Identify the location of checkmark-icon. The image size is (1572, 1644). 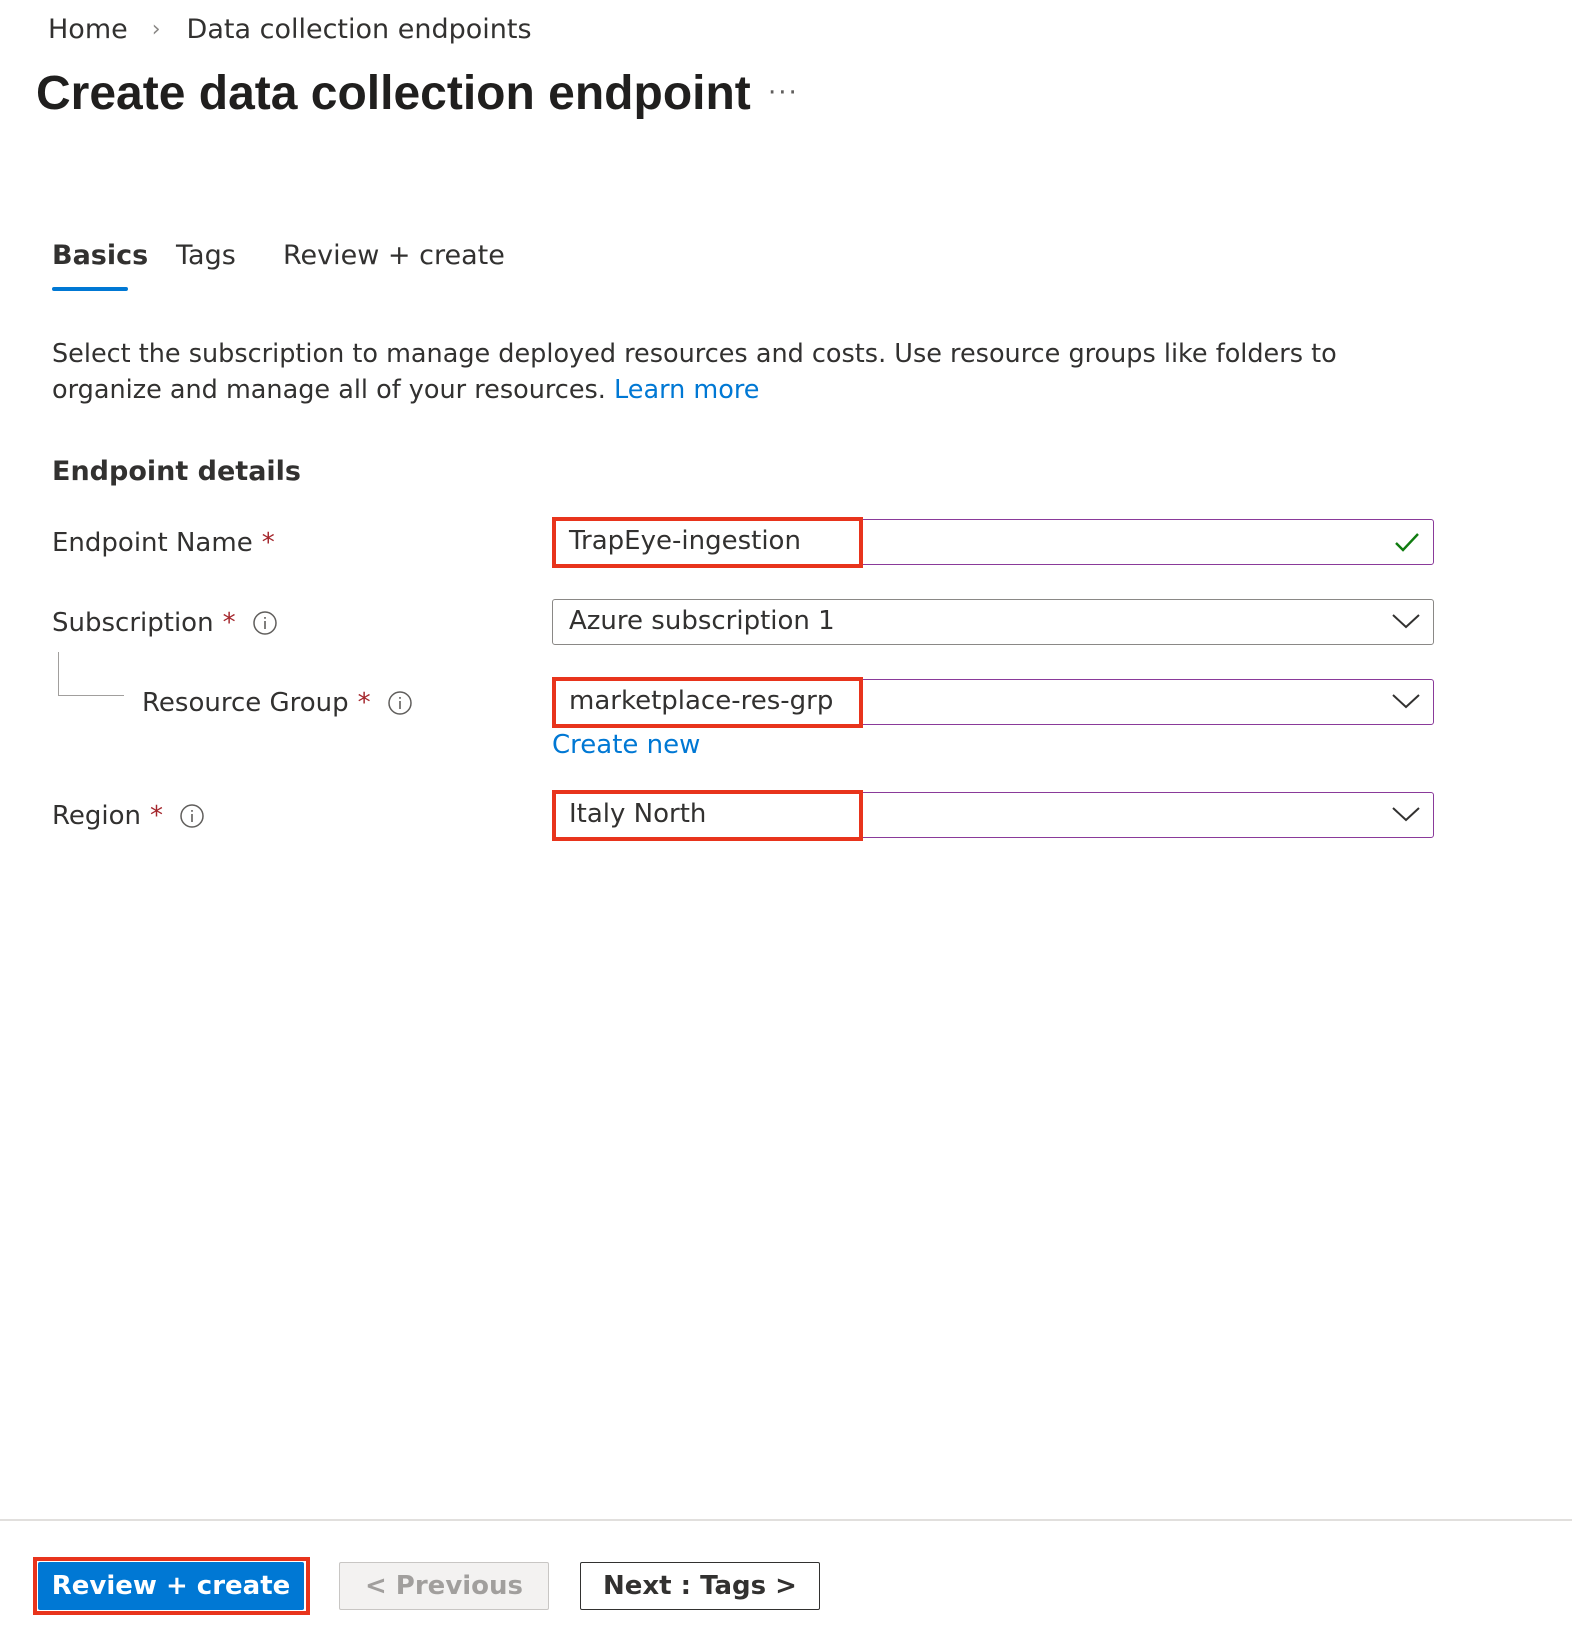
(1407, 544).